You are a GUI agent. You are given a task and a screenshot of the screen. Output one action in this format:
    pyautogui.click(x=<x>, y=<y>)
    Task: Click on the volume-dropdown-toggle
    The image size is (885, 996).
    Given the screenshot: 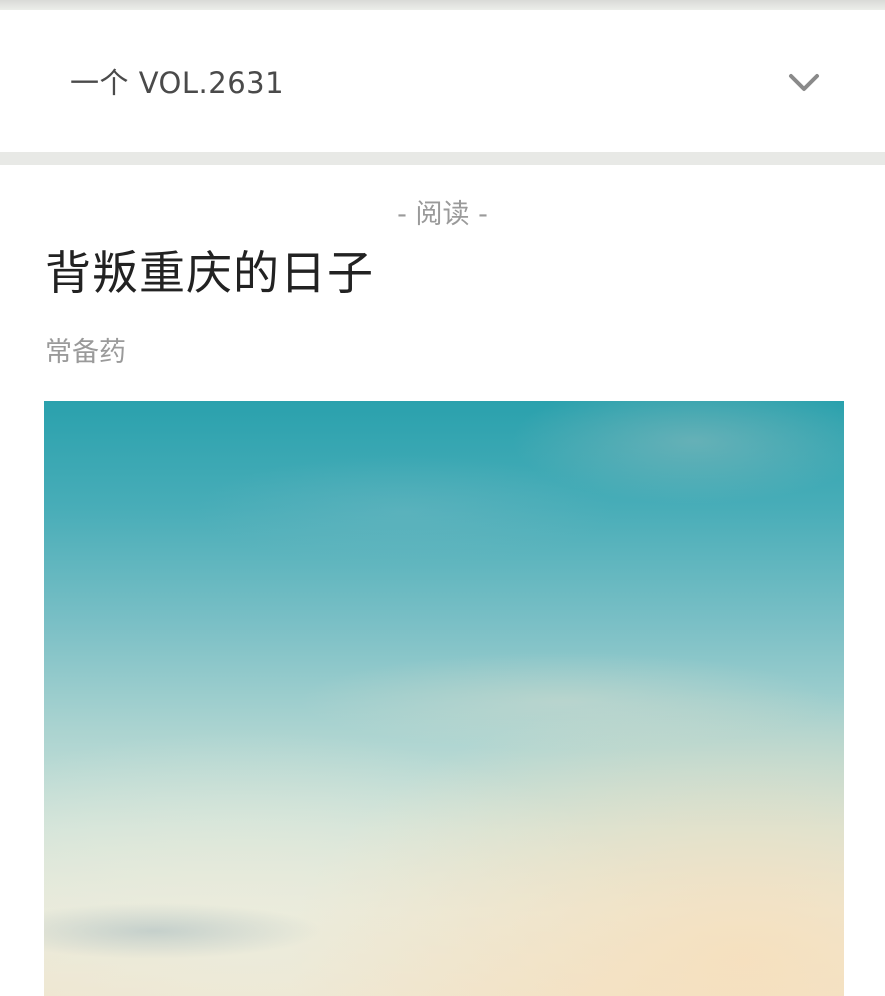 What is the action you would take?
    pyautogui.click(x=804, y=82)
    